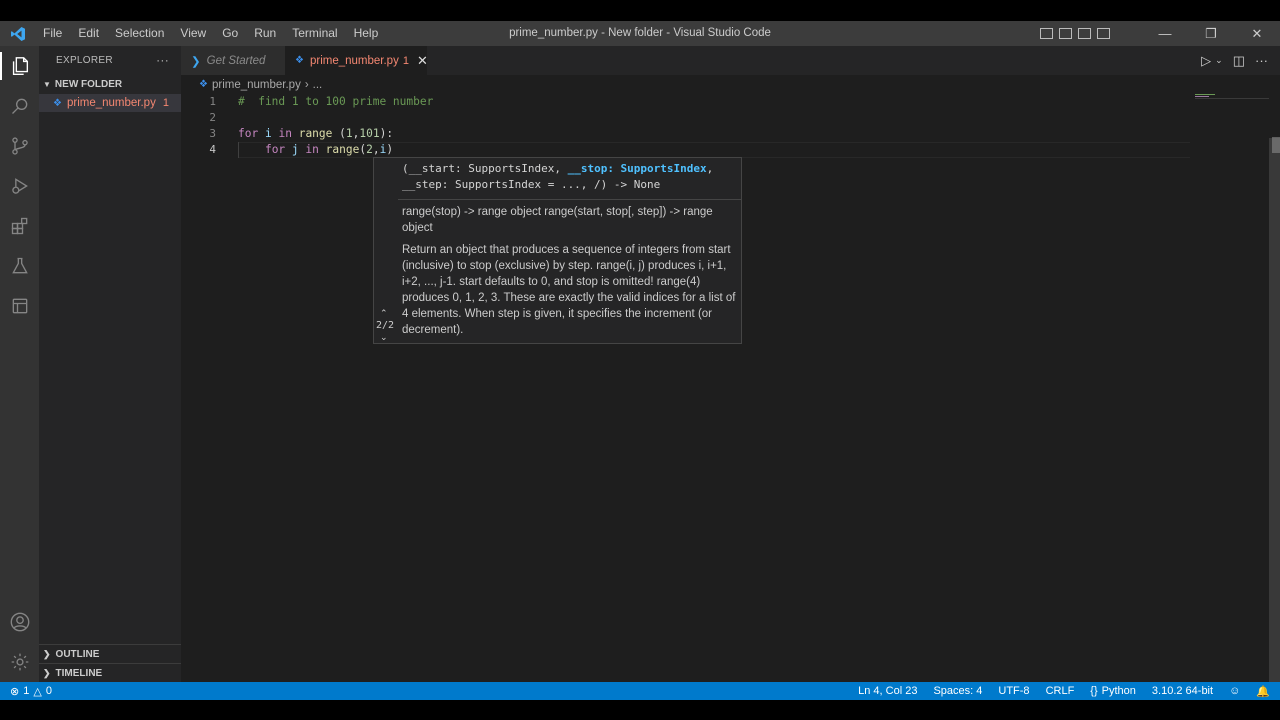  I want to click on close-tab-icon: ✕, so click(422, 61).